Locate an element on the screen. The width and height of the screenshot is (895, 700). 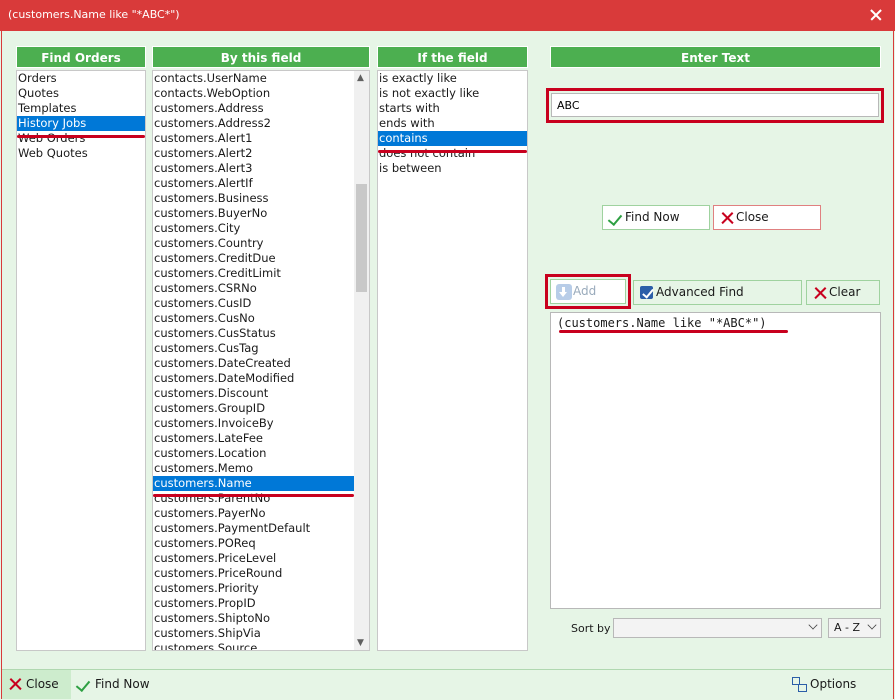
find-orders-item: Templates is located at coordinates (81, 108).